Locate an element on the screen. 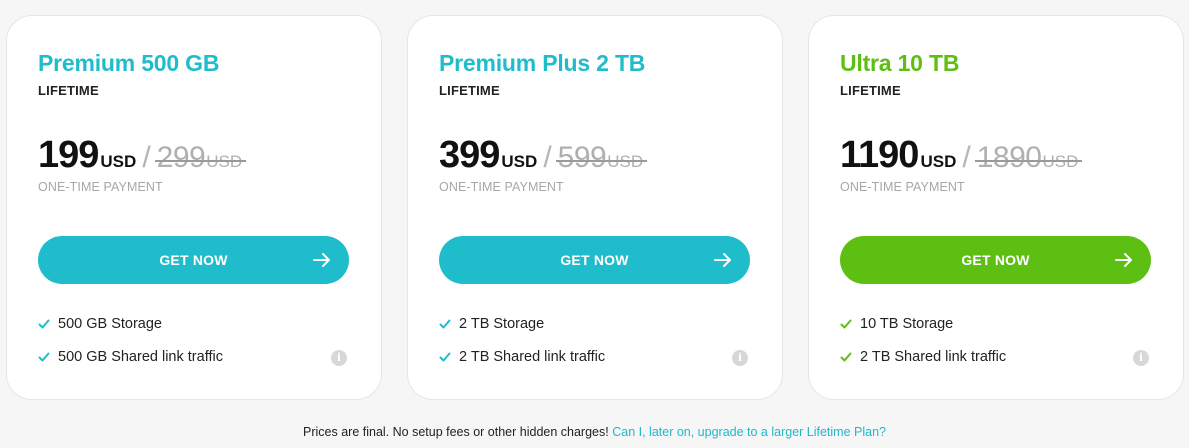  old-price: 1890 USD is located at coordinates (1028, 158).